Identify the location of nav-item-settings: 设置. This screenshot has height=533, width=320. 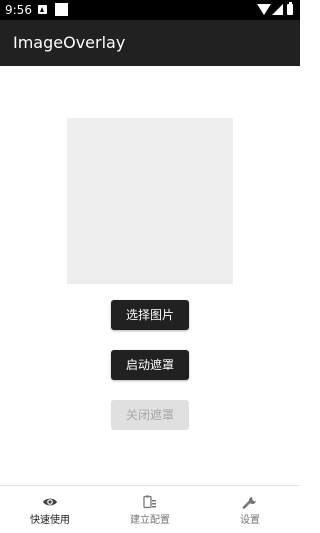
(250, 509).